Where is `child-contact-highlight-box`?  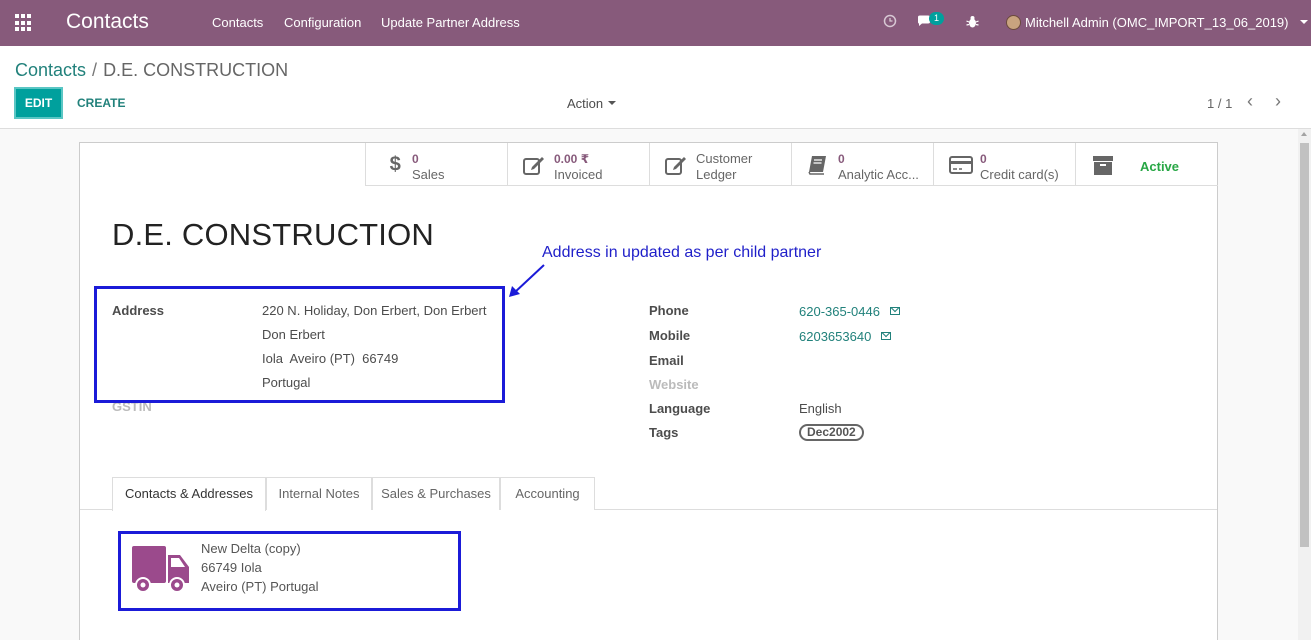
child-contact-highlight-box is located at coordinates (289, 571).